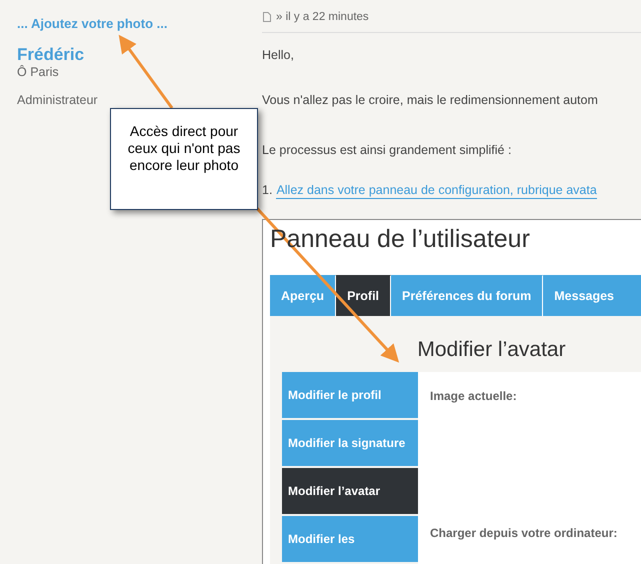 This screenshot has width=641, height=564. What do you see at coordinates (184, 159) in the screenshot?
I see `callout-note: Accès direct pour ceux qui n'ont pas encore leur photo` at bounding box center [184, 159].